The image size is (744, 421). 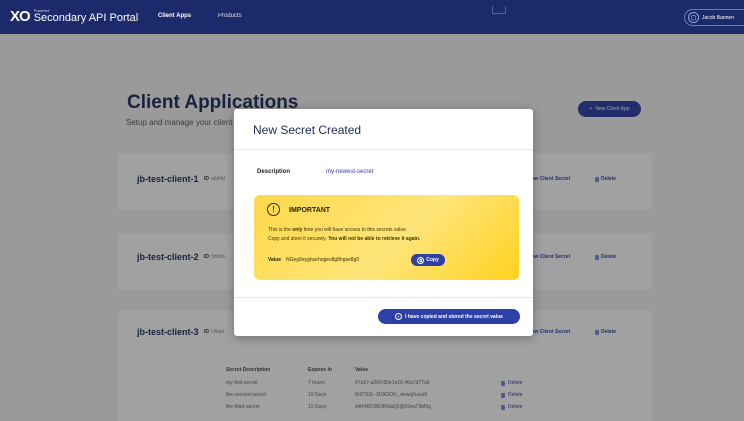 What do you see at coordinates (41, 10) in the screenshot?
I see `logo-small-text: Powered` at bounding box center [41, 10].